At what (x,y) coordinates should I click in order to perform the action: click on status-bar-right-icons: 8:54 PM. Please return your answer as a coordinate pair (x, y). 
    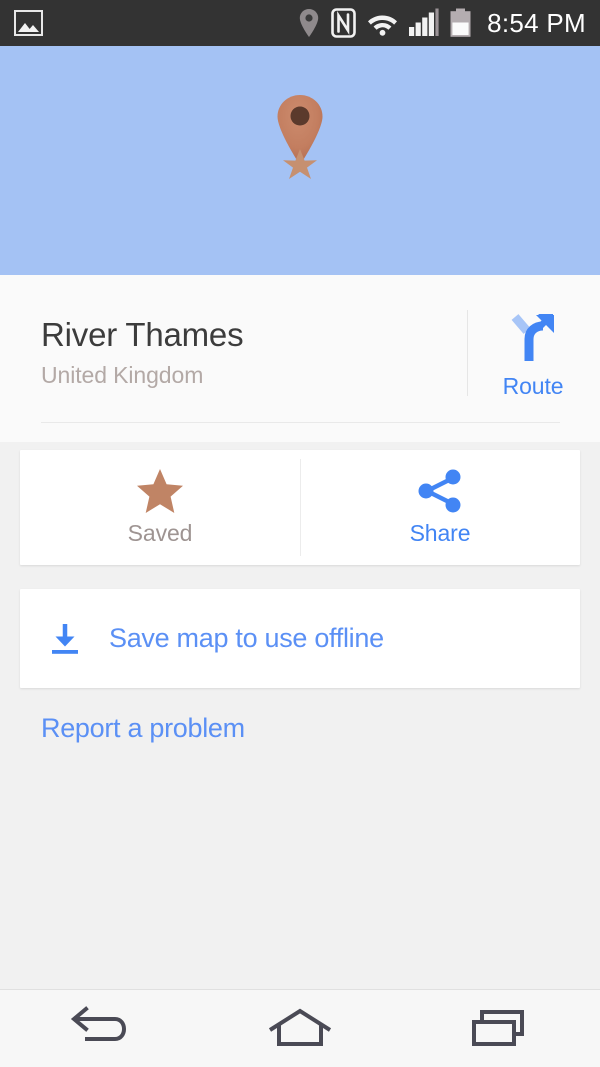
    Looking at the image, I should click on (442, 23).